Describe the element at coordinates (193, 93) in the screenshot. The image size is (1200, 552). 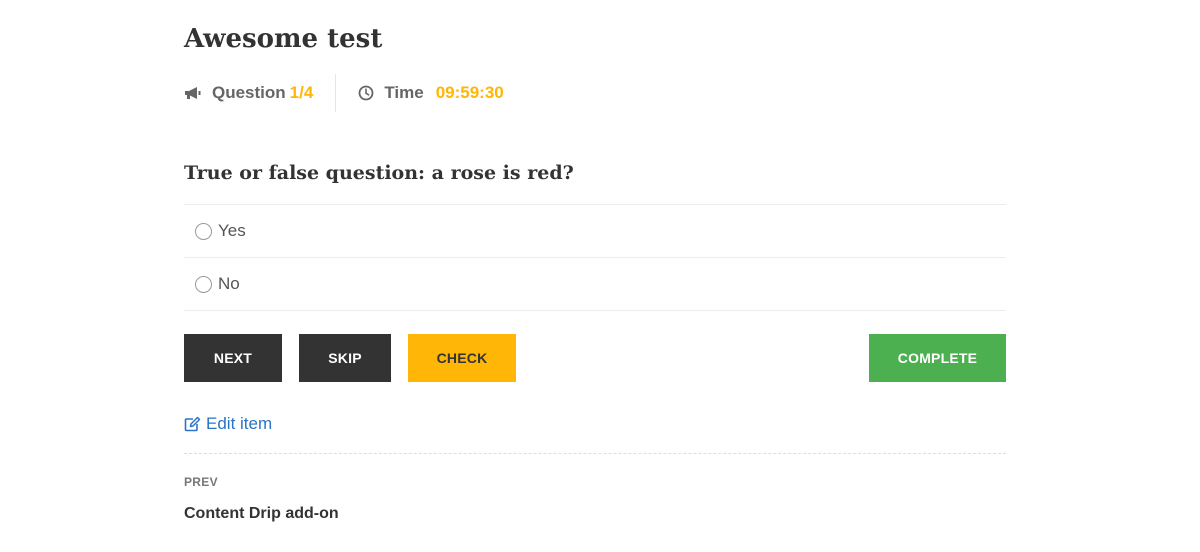
I see `megaphone-icon` at that location.